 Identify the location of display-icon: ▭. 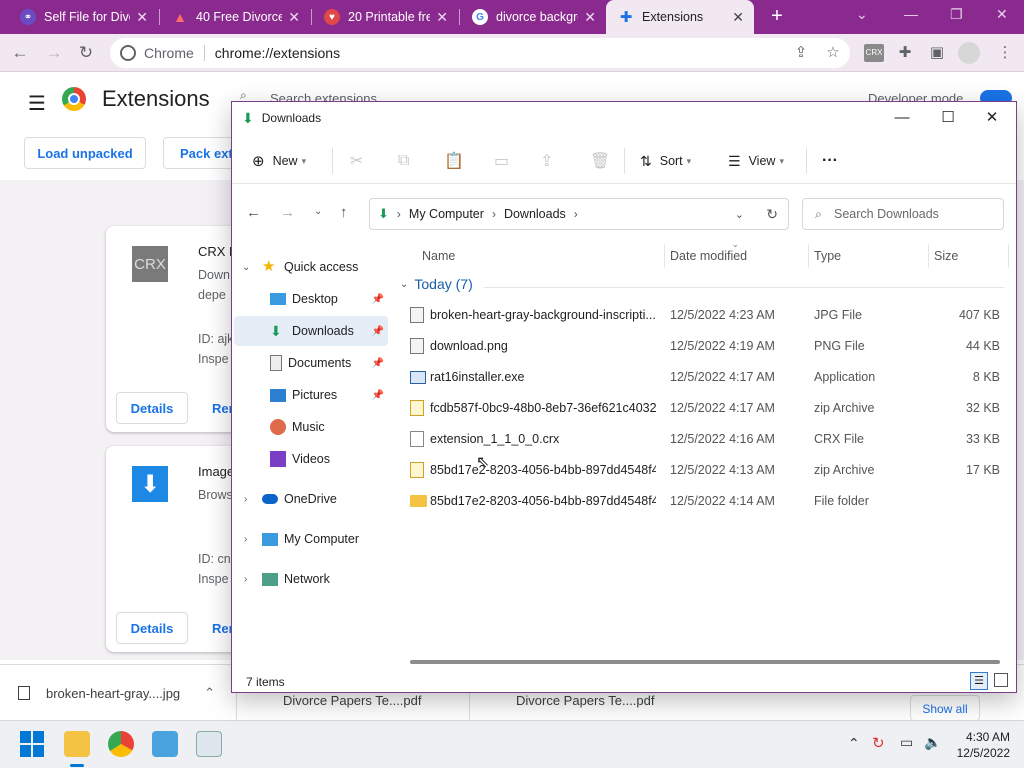
(906, 742).